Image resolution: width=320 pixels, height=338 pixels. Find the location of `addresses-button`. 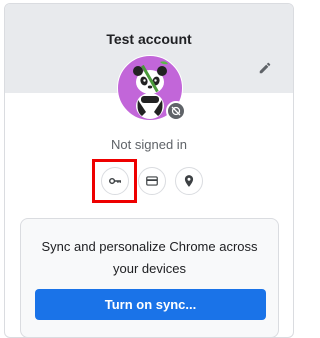

addresses-button is located at coordinates (189, 181).